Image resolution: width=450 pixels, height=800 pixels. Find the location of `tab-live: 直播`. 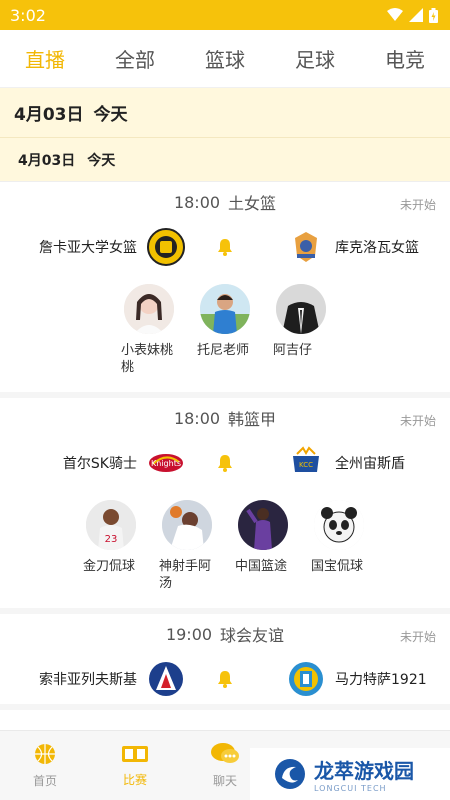

tab-live: 直播 is located at coordinates (45, 58).